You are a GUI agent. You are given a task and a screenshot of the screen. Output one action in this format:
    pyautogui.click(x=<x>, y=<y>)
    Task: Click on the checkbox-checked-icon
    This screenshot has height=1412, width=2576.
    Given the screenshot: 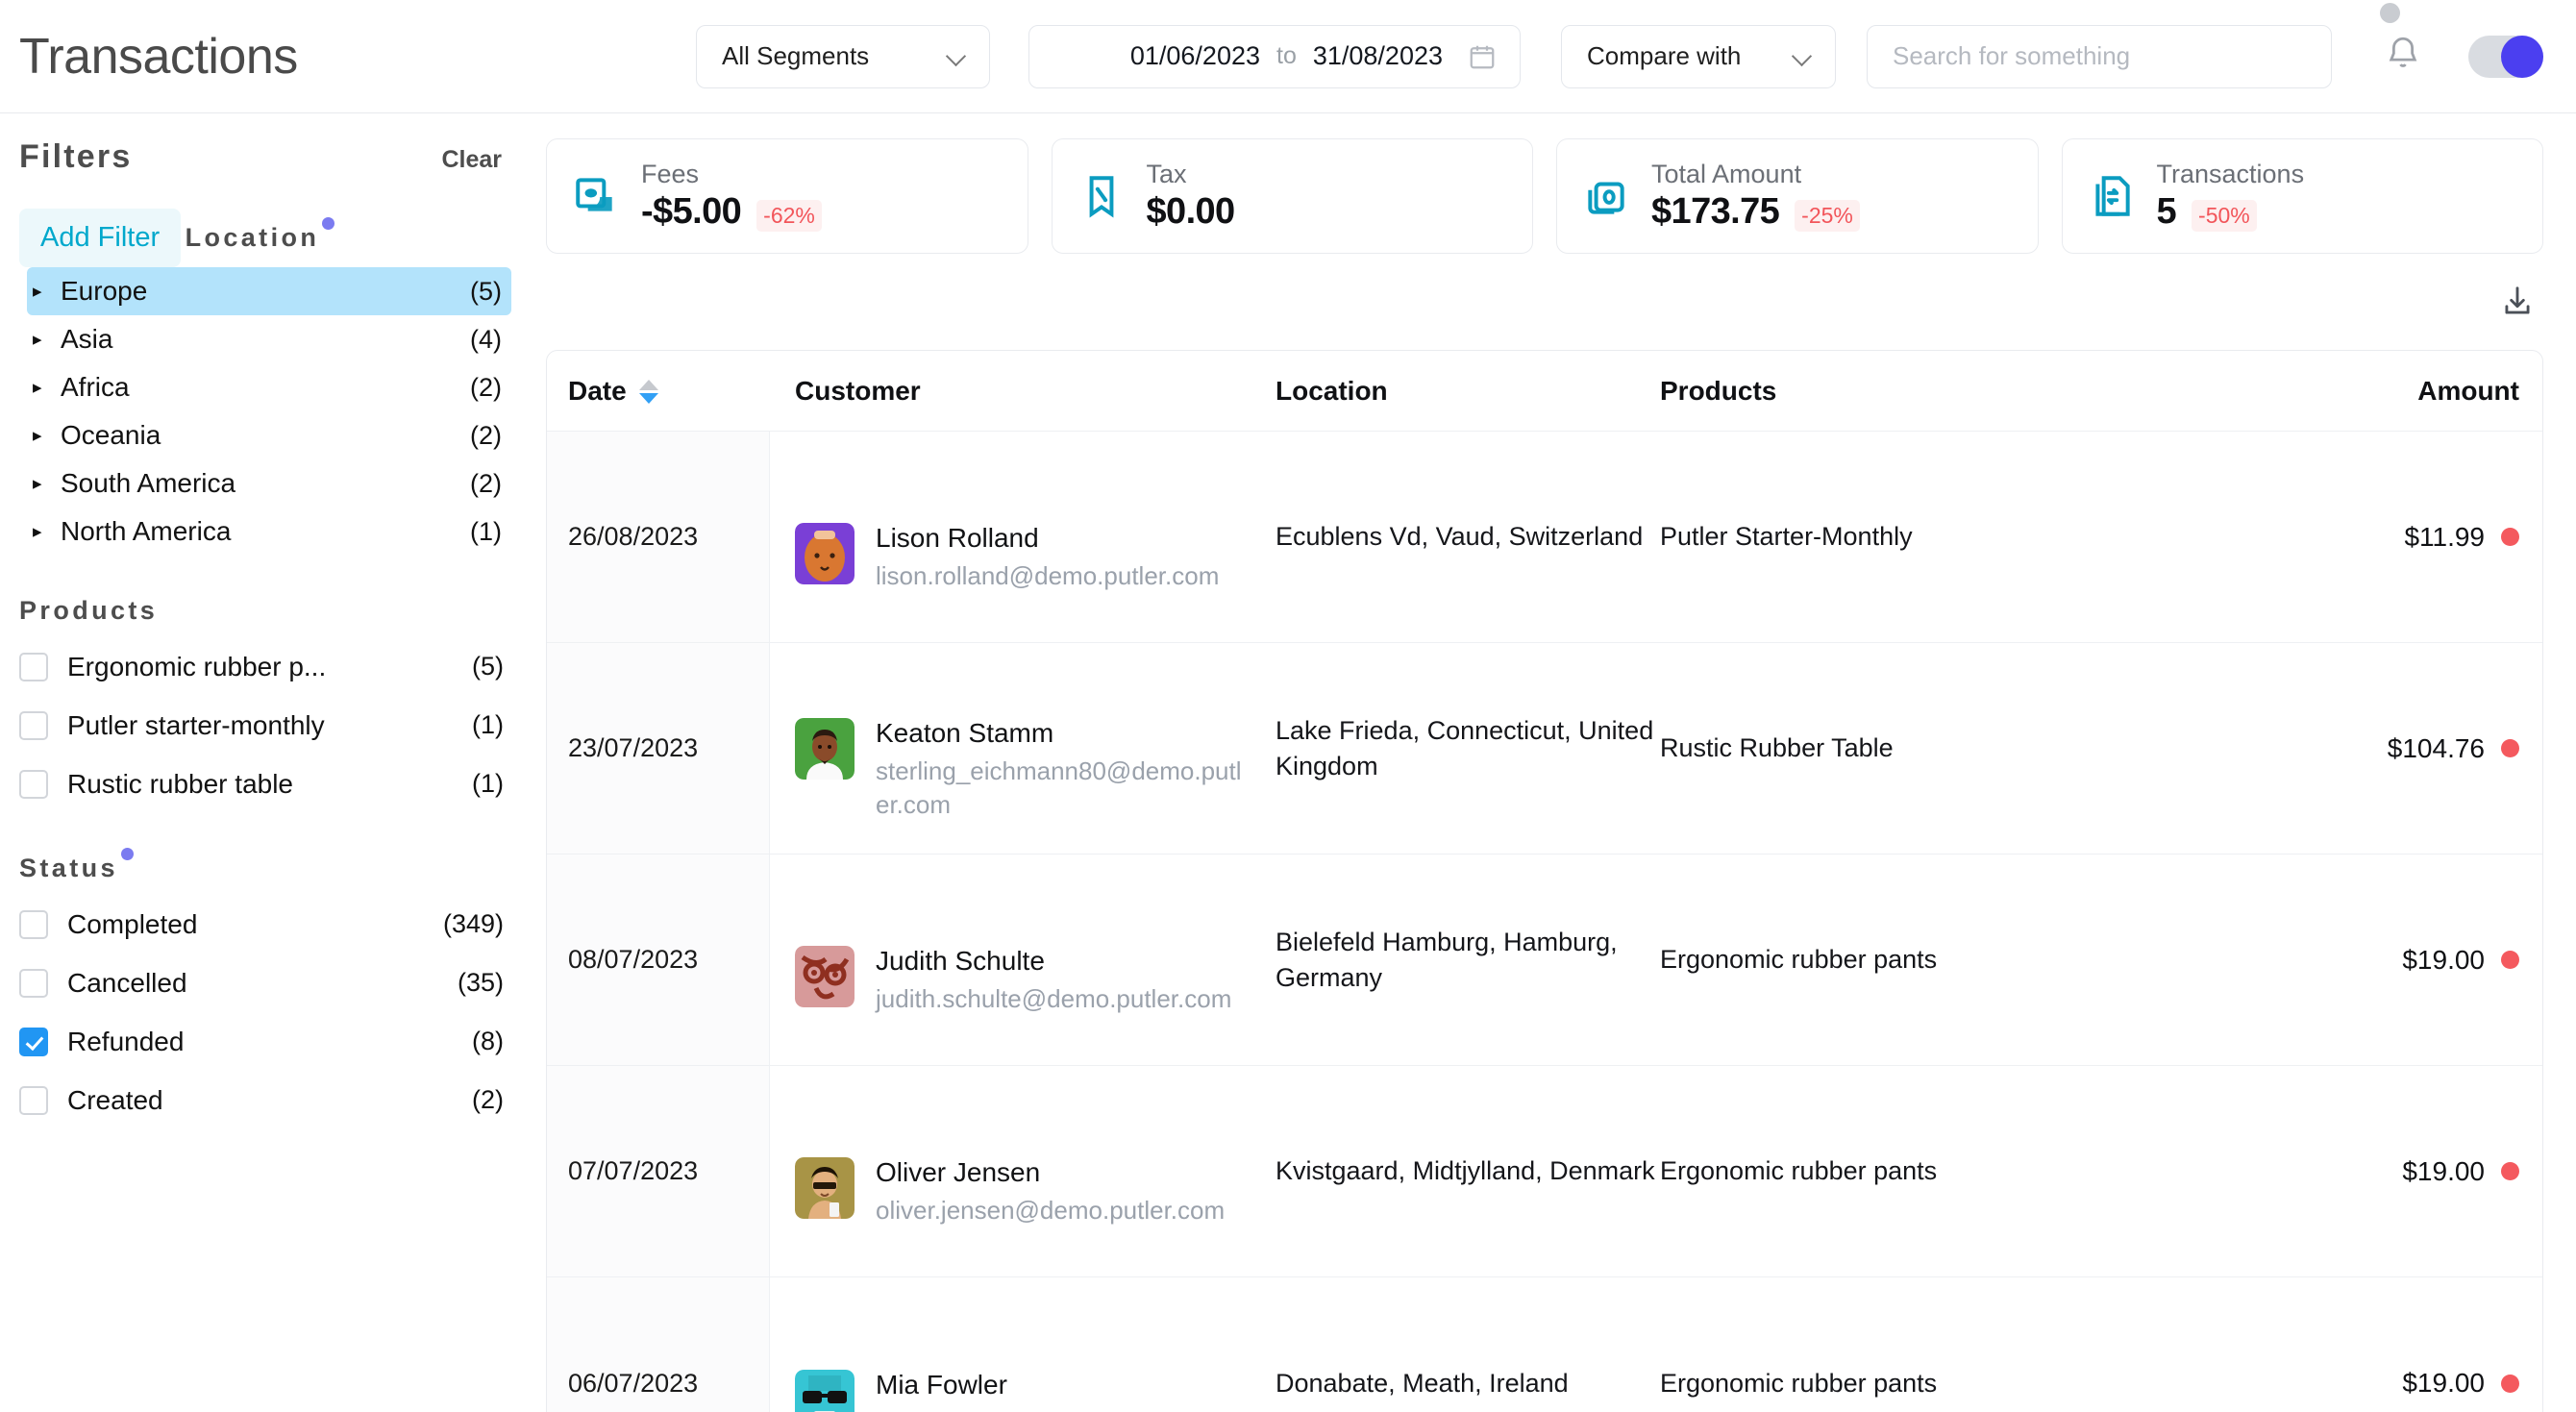 What is the action you would take?
    pyautogui.click(x=33, y=1041)
    